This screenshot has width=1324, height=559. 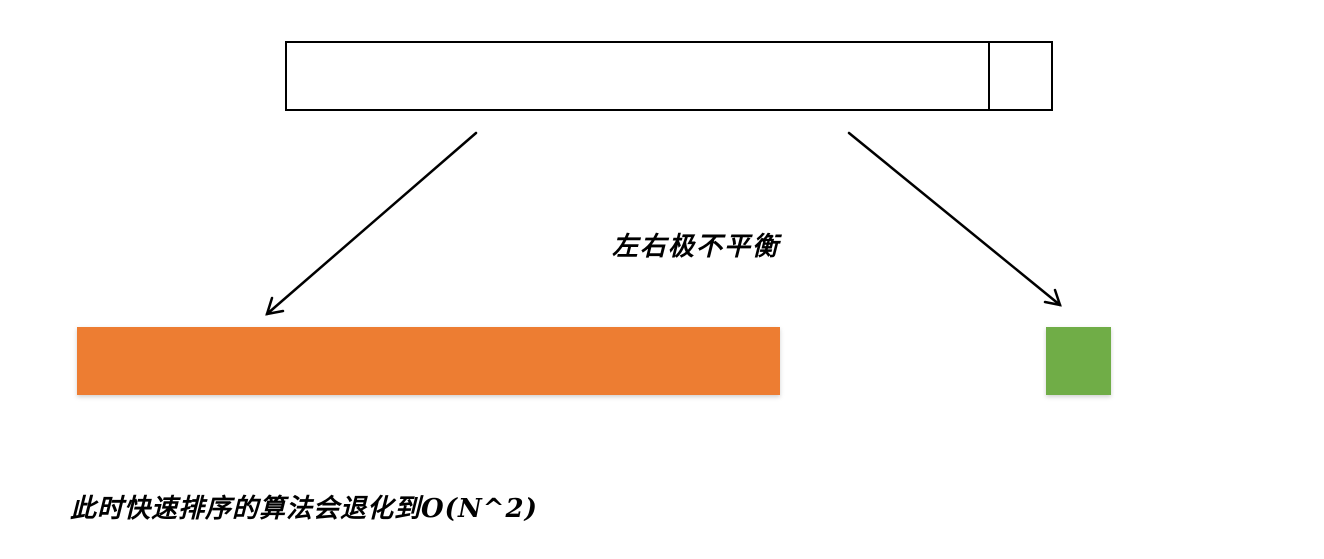 What do you see at coordinates (696, 247) in the screenshot?
I see `unbalanced-label: 左右极不平衡` at bounding box center [696, 247].